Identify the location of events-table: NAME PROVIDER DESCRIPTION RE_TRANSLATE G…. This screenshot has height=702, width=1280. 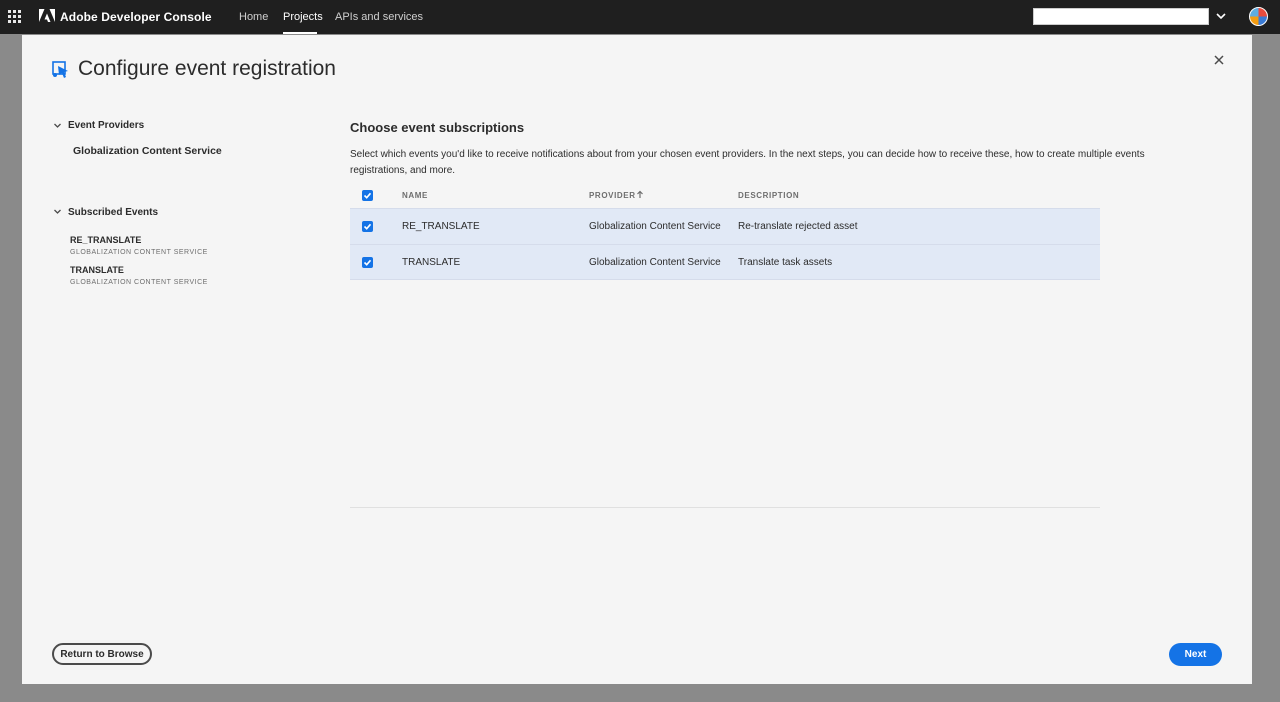
(725, 231).